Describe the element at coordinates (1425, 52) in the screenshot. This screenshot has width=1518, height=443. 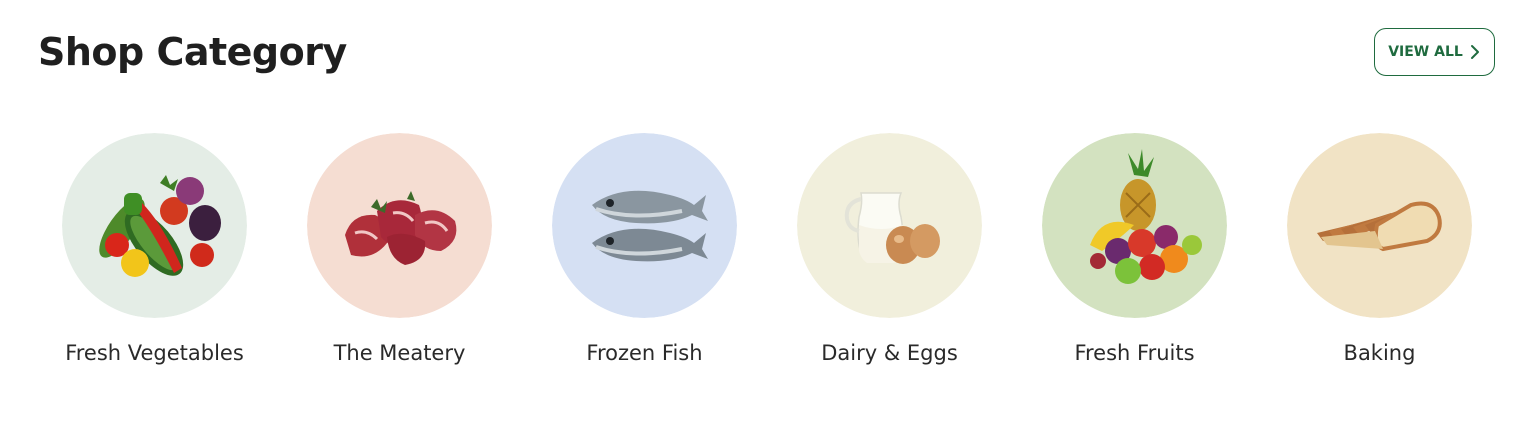
I see `view-all-label: VIEW ALL` at that location.